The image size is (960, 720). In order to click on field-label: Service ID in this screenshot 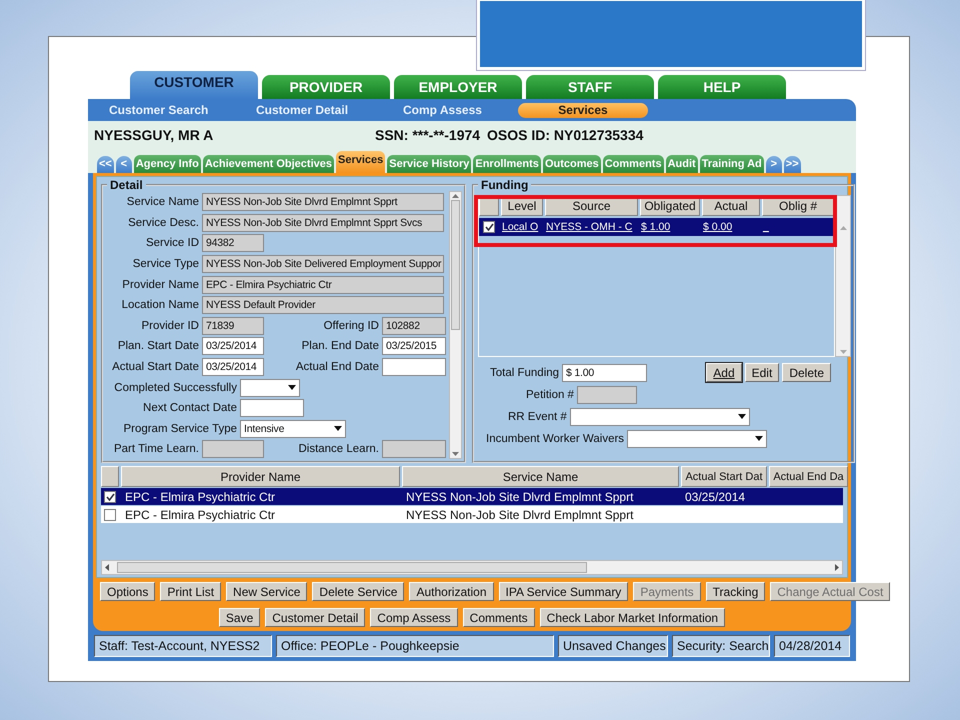, I will do `click(171, 243)`.